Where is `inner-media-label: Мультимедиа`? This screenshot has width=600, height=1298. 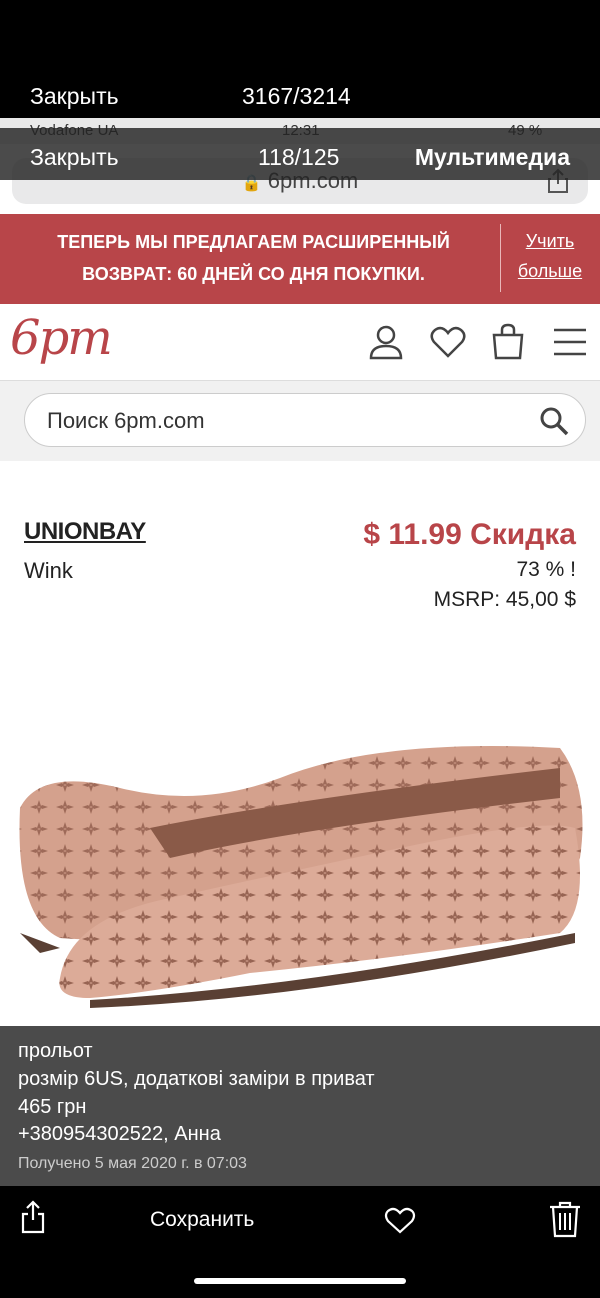
inner-media-label: Мультимедиа is located at coordinates (492, 157).